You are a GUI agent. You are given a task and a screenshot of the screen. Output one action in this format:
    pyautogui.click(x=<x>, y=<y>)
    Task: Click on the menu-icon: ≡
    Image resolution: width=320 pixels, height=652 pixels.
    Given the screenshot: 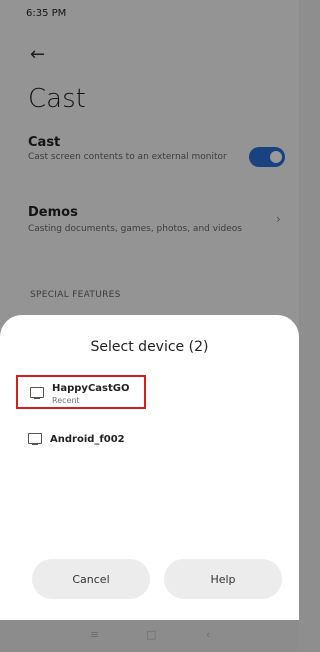 What is the action you would take?
    pyautogui.click(x=94, y=634)
    